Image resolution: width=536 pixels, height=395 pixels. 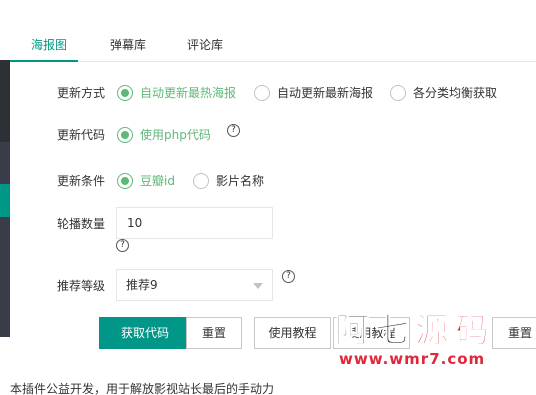 What do you see at coordinates (214, 333) in the screenshot?
I see `reset-button: 重置` at bounding box center [214, 333].